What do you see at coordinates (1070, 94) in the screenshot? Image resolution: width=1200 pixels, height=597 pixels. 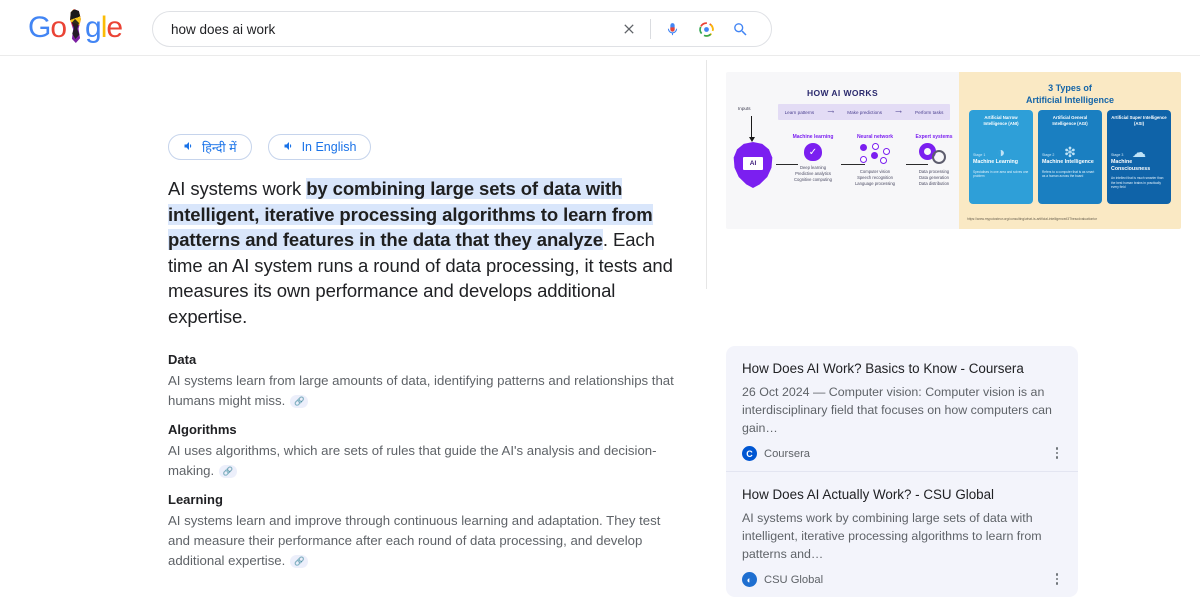 I see `infographic-b-title: 3 Types of Artificial Intelligence` at bounding box center [1070, 94].